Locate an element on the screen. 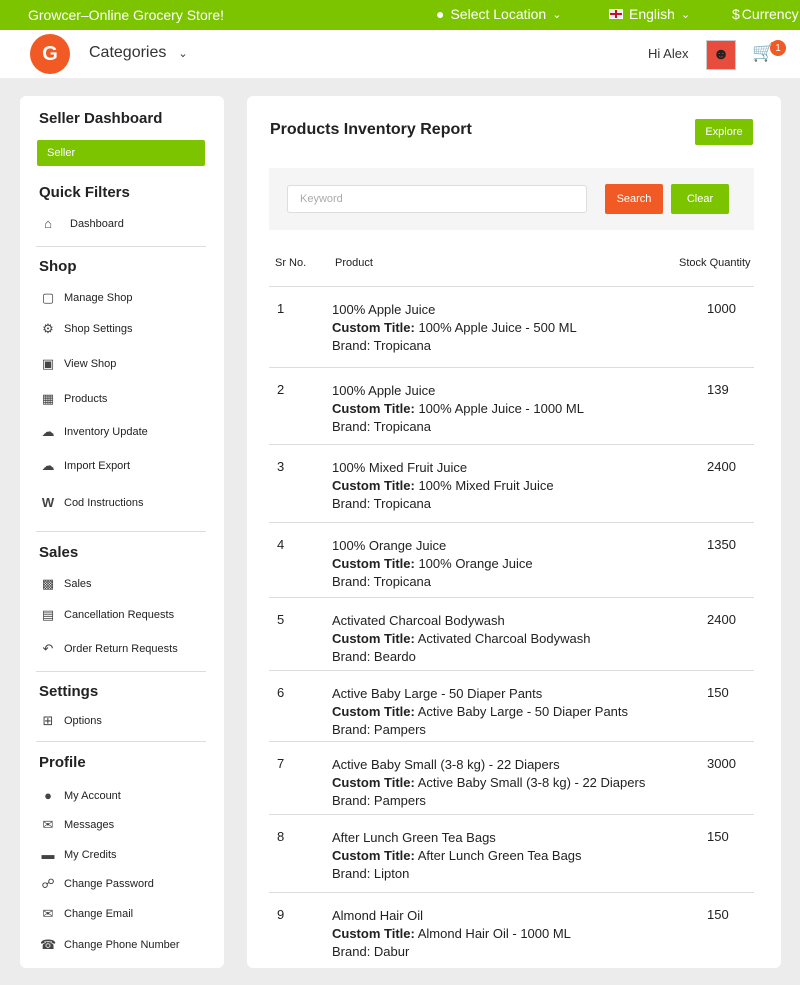 The height and width of the screenshot is (985, 800). search-button: Search is located at coordinates (634, 199).